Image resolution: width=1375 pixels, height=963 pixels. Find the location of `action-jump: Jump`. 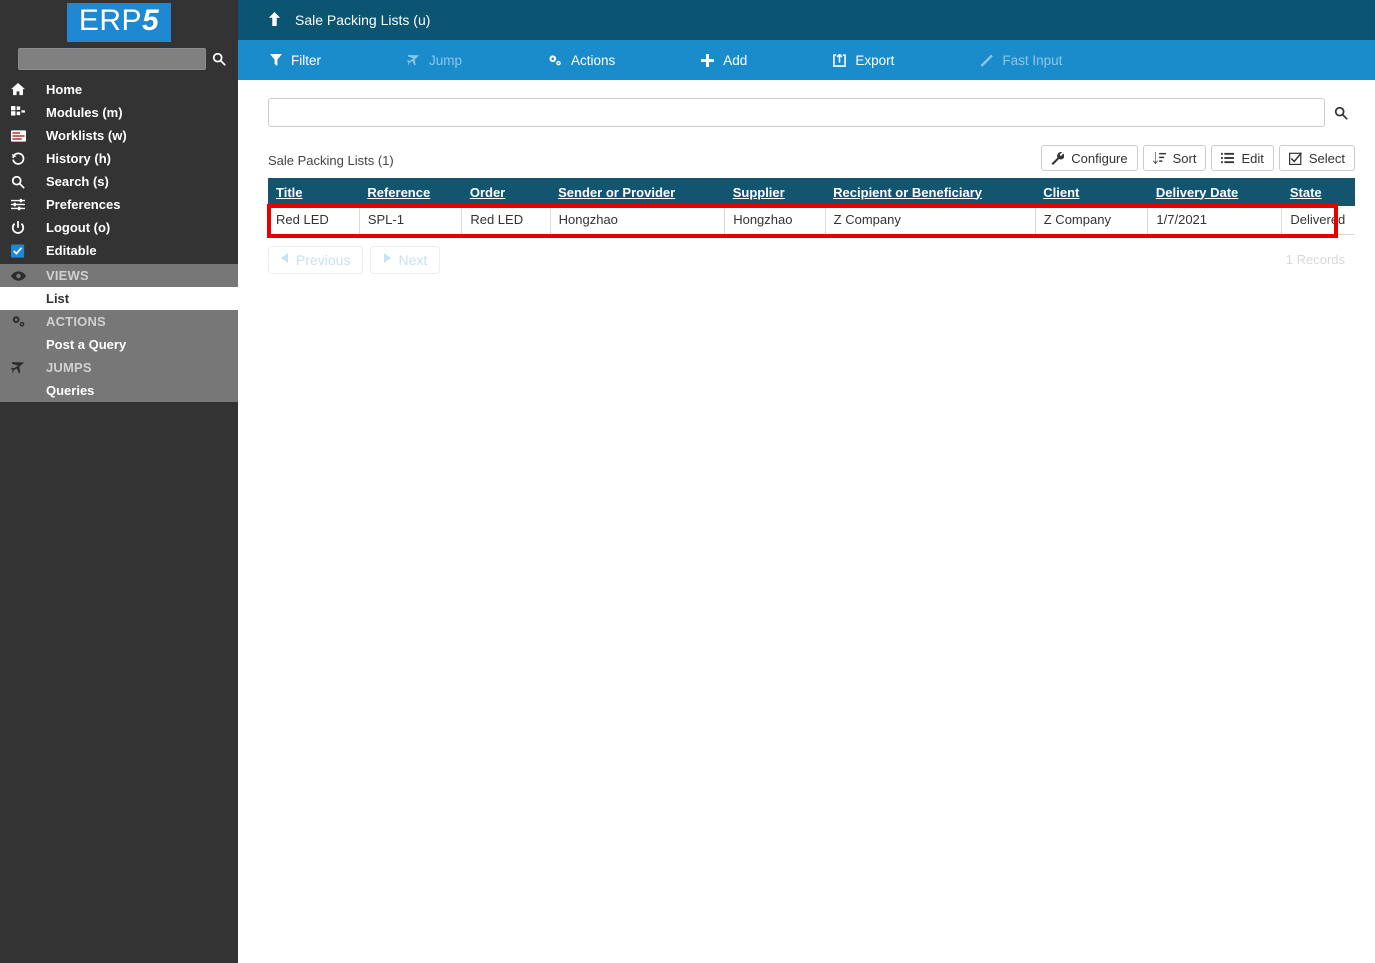

action-jump: Jump is located at coordinates (435, 60).